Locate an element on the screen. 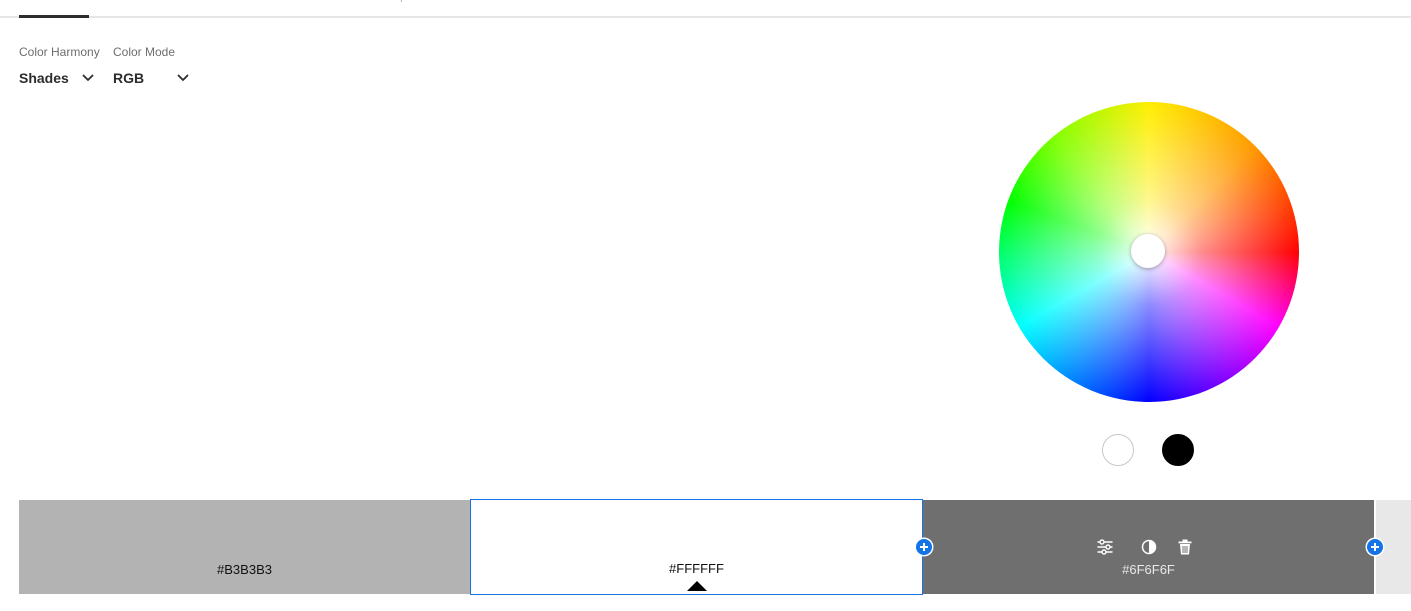  tab-strip is located at coordinates (705, 9).